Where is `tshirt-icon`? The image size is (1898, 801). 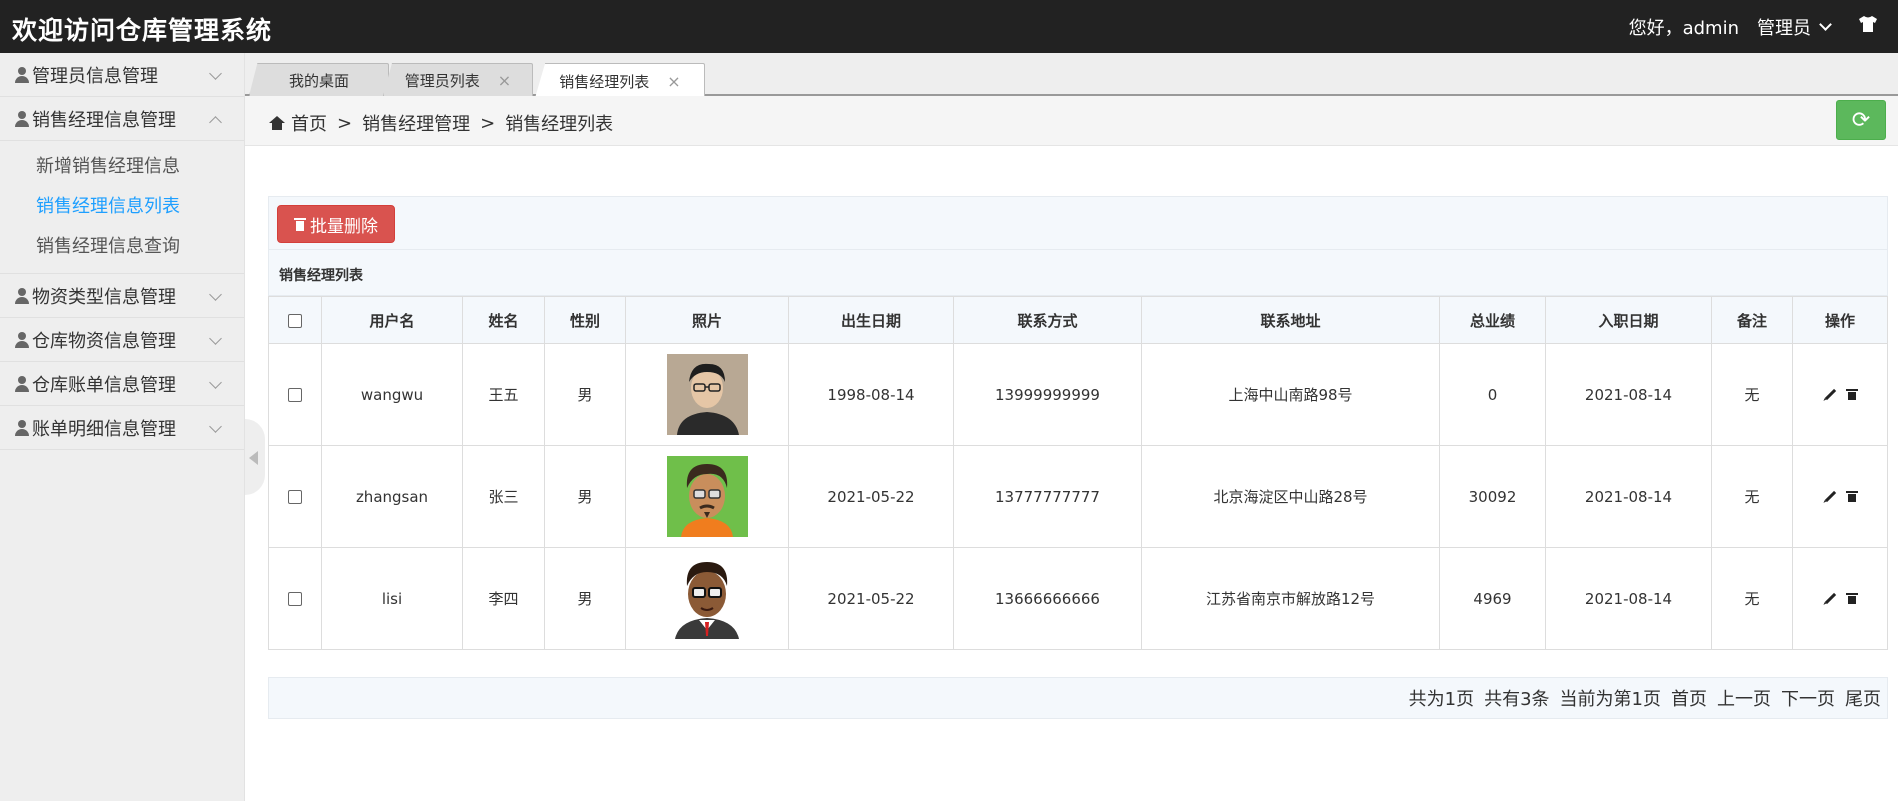
tshirt-icon is located at coordinates (1868, 26).